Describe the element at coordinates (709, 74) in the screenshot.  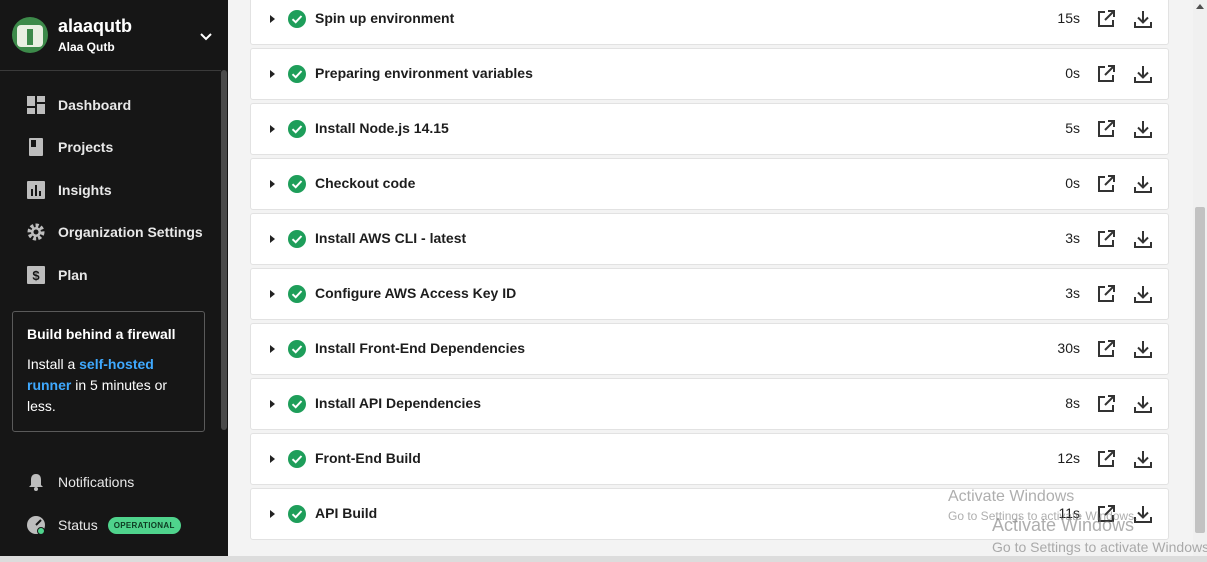
I see `step-row: Preparing environment variables 0s` at that location.